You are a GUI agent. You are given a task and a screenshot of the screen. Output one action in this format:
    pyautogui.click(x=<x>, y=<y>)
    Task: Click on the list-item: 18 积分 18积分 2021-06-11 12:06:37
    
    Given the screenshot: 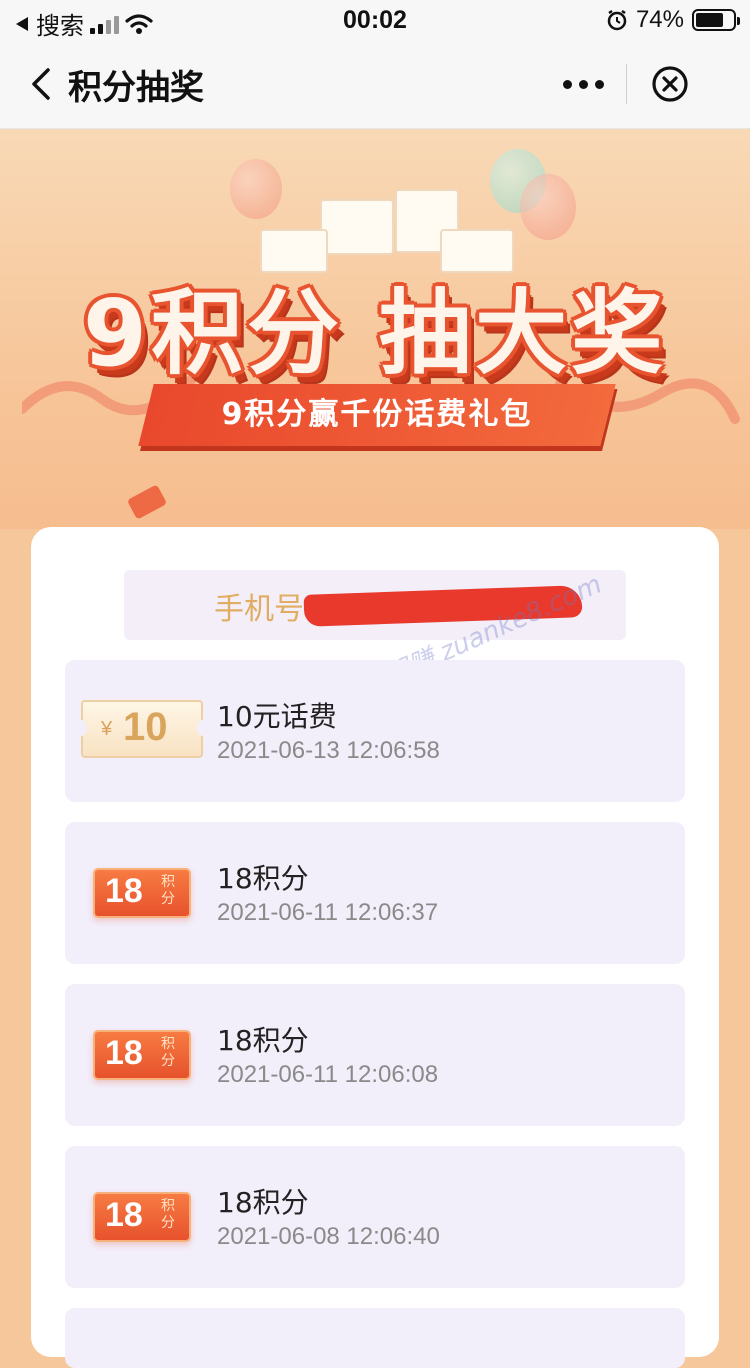 What is the action you would take?
    pyautogui.click(x=375, y=893)
    